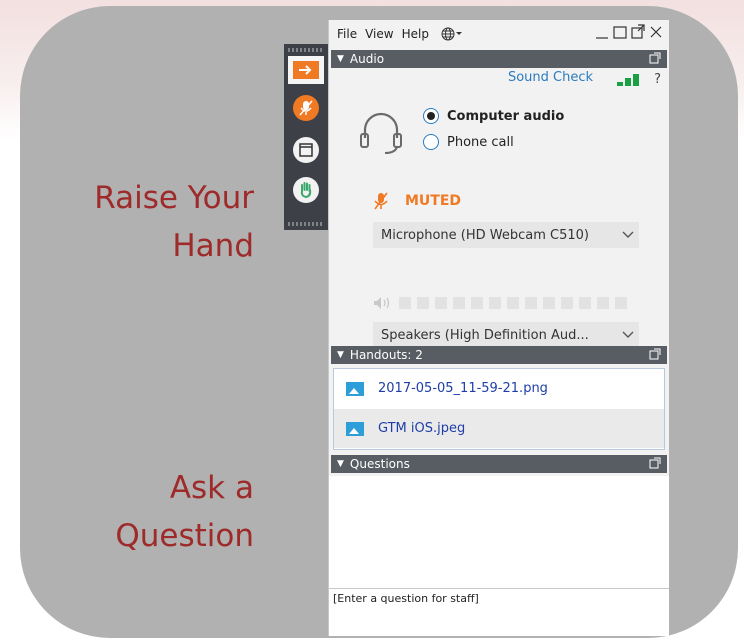 The image size is (744, 644). Describe the element at coordinates (381, 133) in the screenshot. I see `headset-icon` at that location.